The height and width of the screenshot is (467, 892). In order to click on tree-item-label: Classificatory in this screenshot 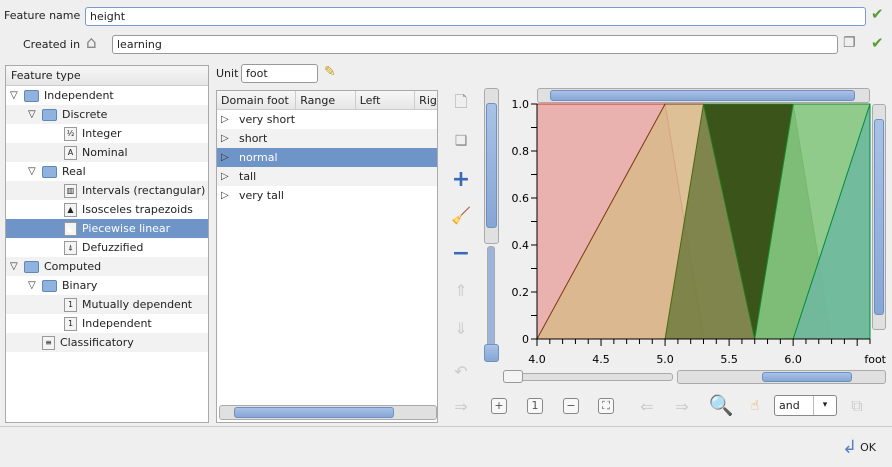, I will do `click(97, 342)`.